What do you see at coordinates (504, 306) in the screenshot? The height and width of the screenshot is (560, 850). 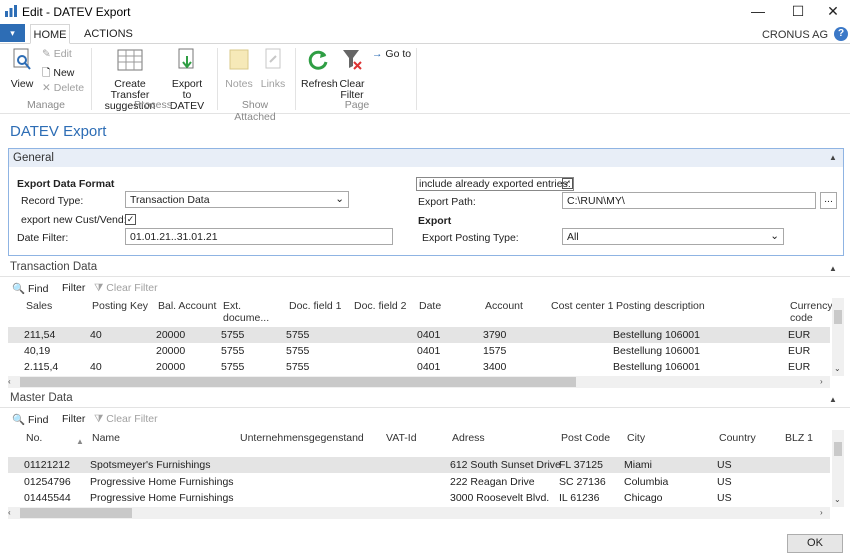 I see `col-account: Account` at bounding box center [504, 306].